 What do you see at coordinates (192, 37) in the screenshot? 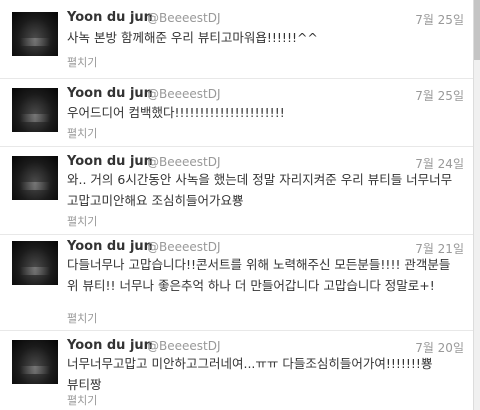
I see `tweet-text: 사녹 본방 함께해준 우리 뷰티고마워욥!!!!!!^^` at bounding box center [192, 37].